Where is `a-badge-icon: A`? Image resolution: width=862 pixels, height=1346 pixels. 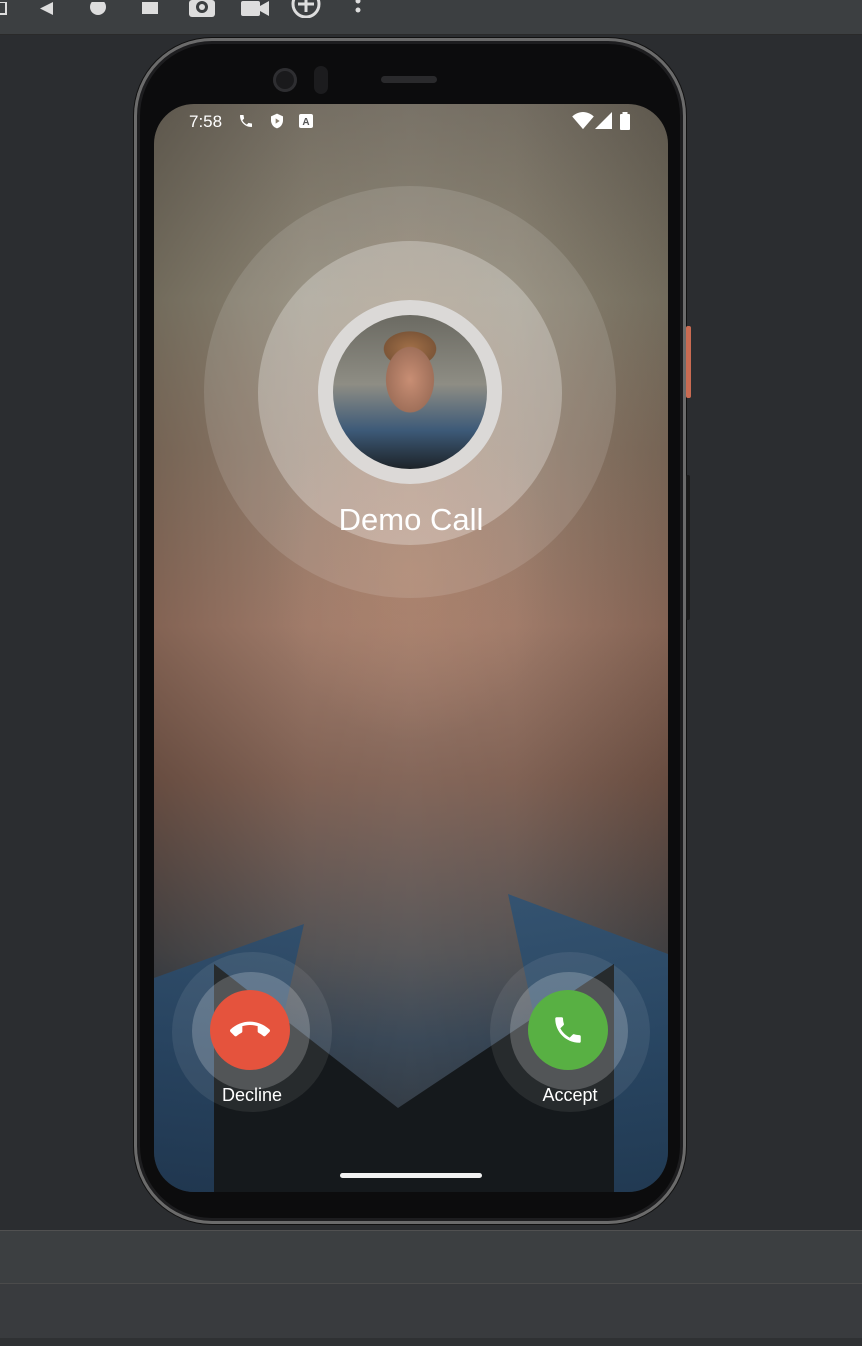 a-badge-icon: A is located at coordinates (307, 121).